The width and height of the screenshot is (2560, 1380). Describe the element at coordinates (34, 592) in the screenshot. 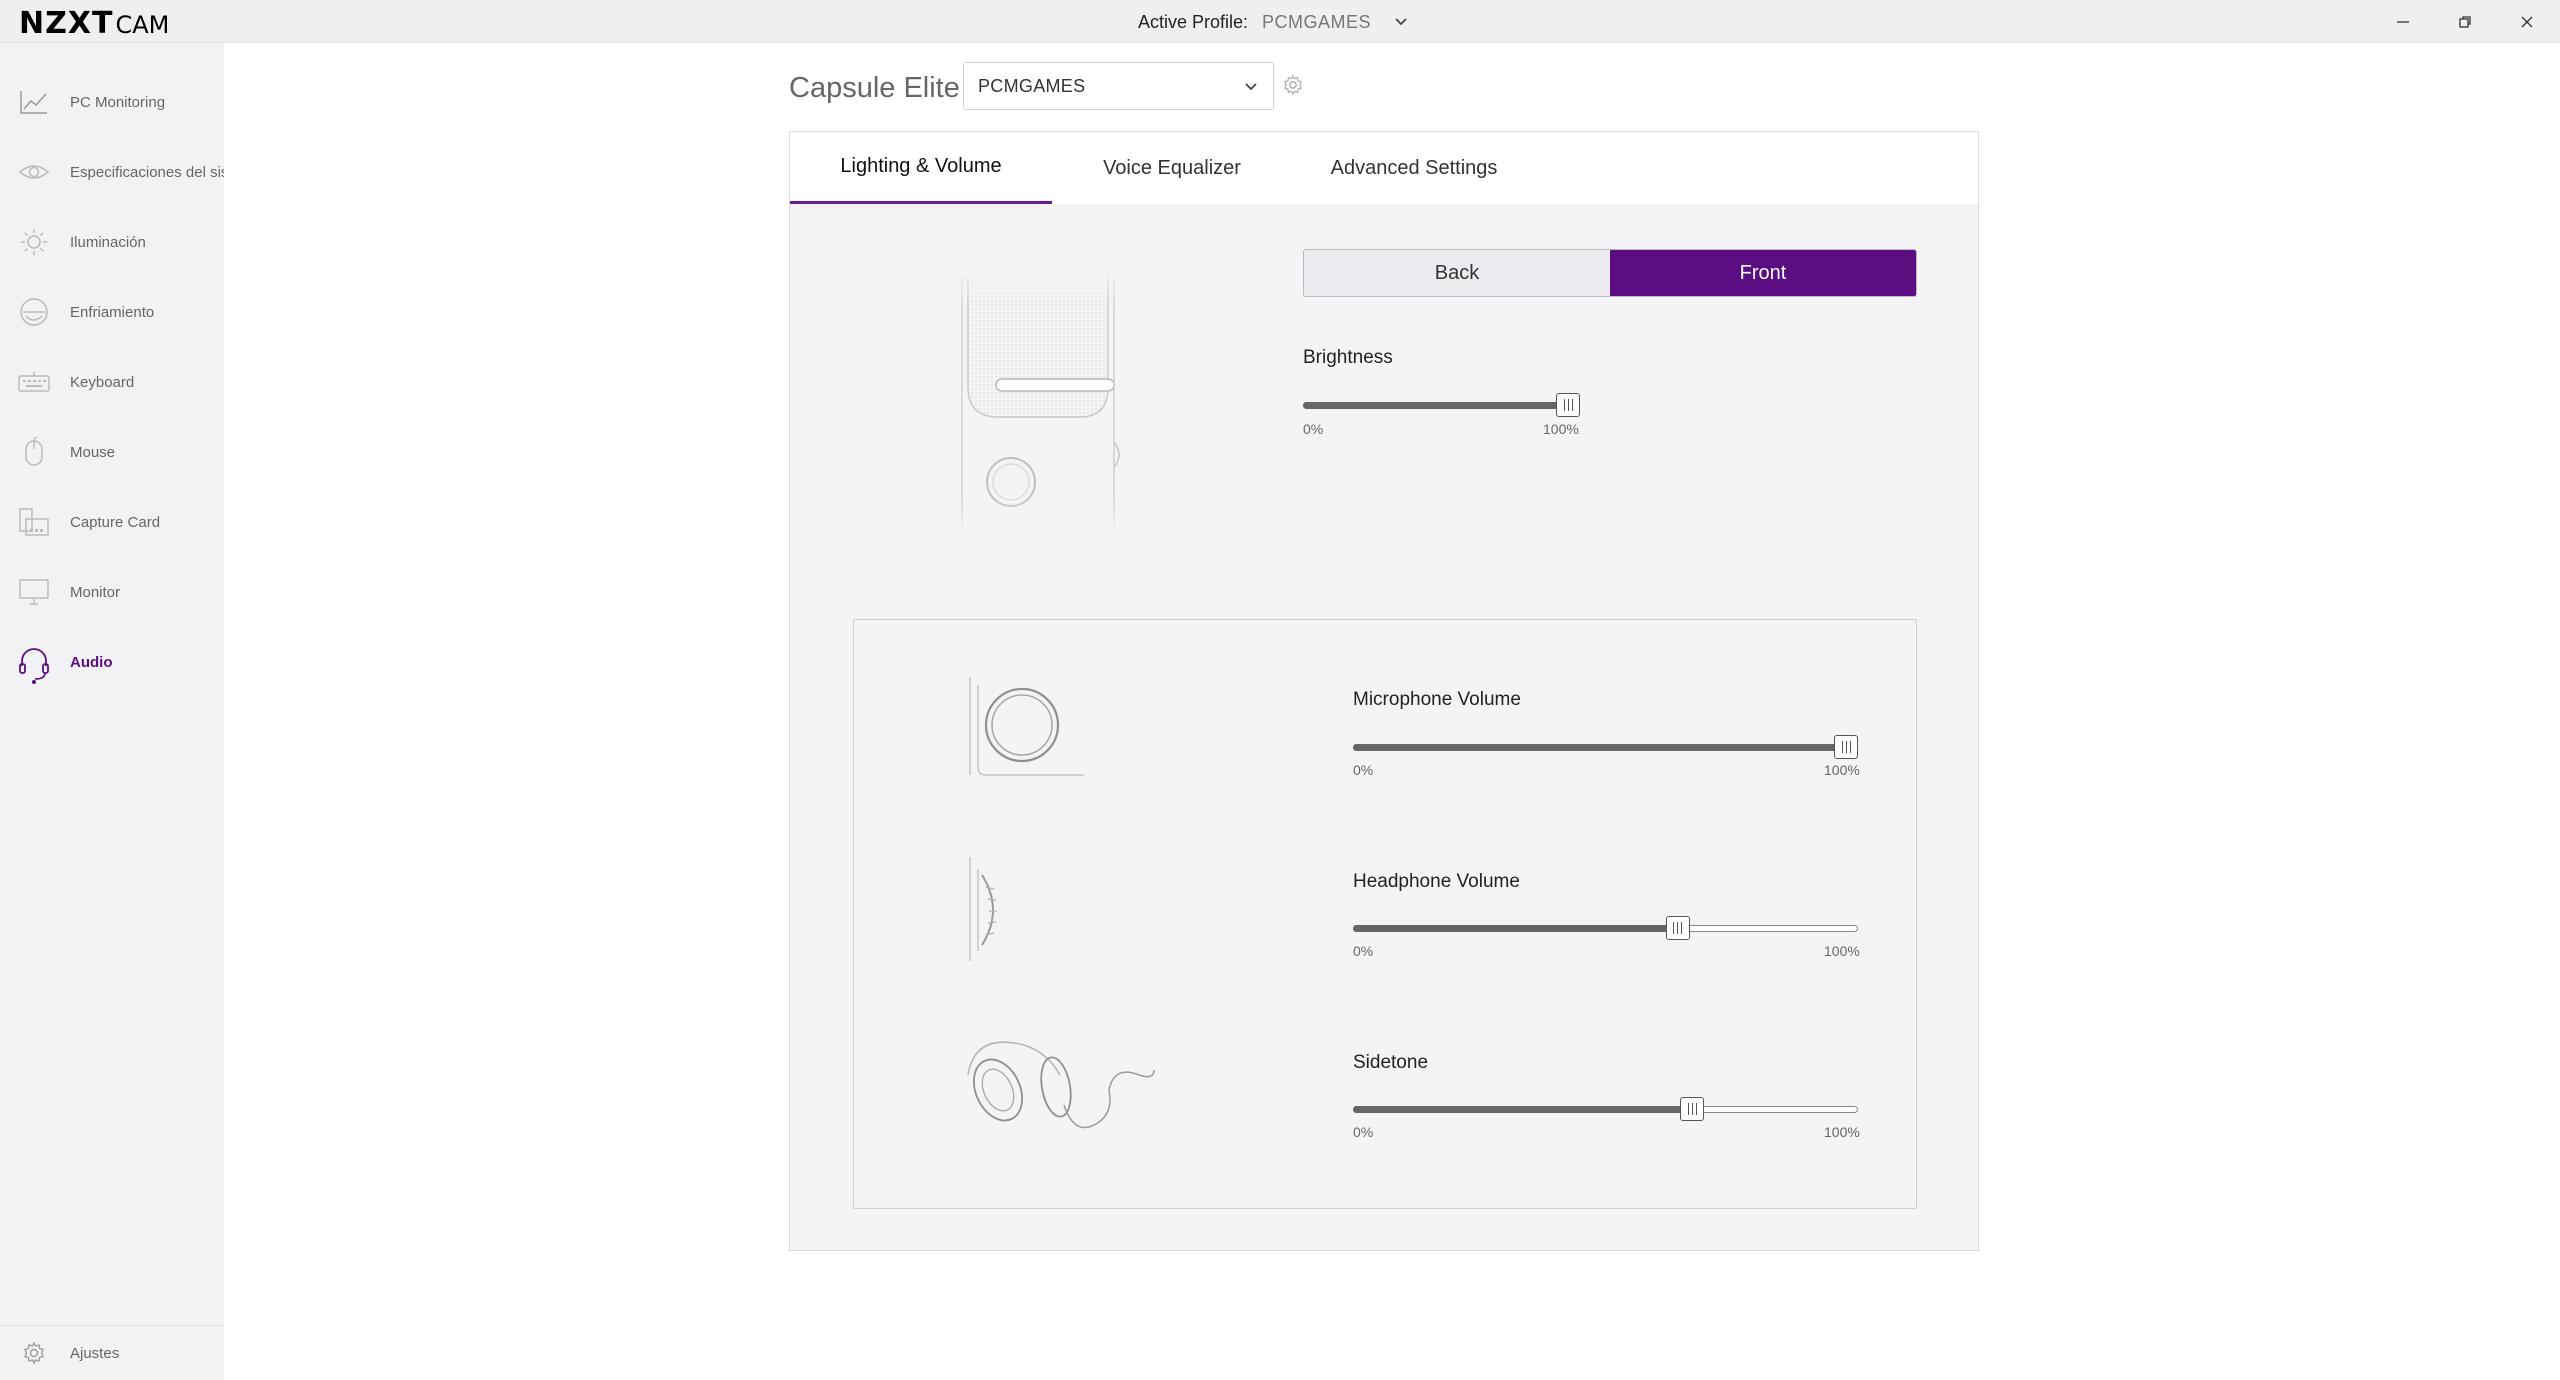

I see `monitor-icon` at that location.